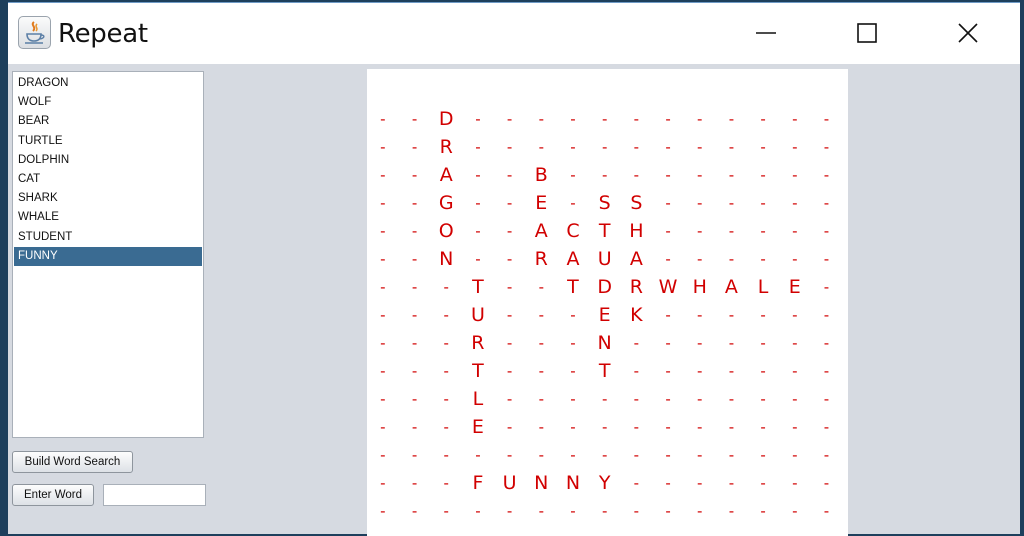 The width and height of the screenshot is (1024, 536). What do you see at coordinates (108, 237) in the screenshot?
I see `list-item: STUDENT` at bounding box center [108, 237].